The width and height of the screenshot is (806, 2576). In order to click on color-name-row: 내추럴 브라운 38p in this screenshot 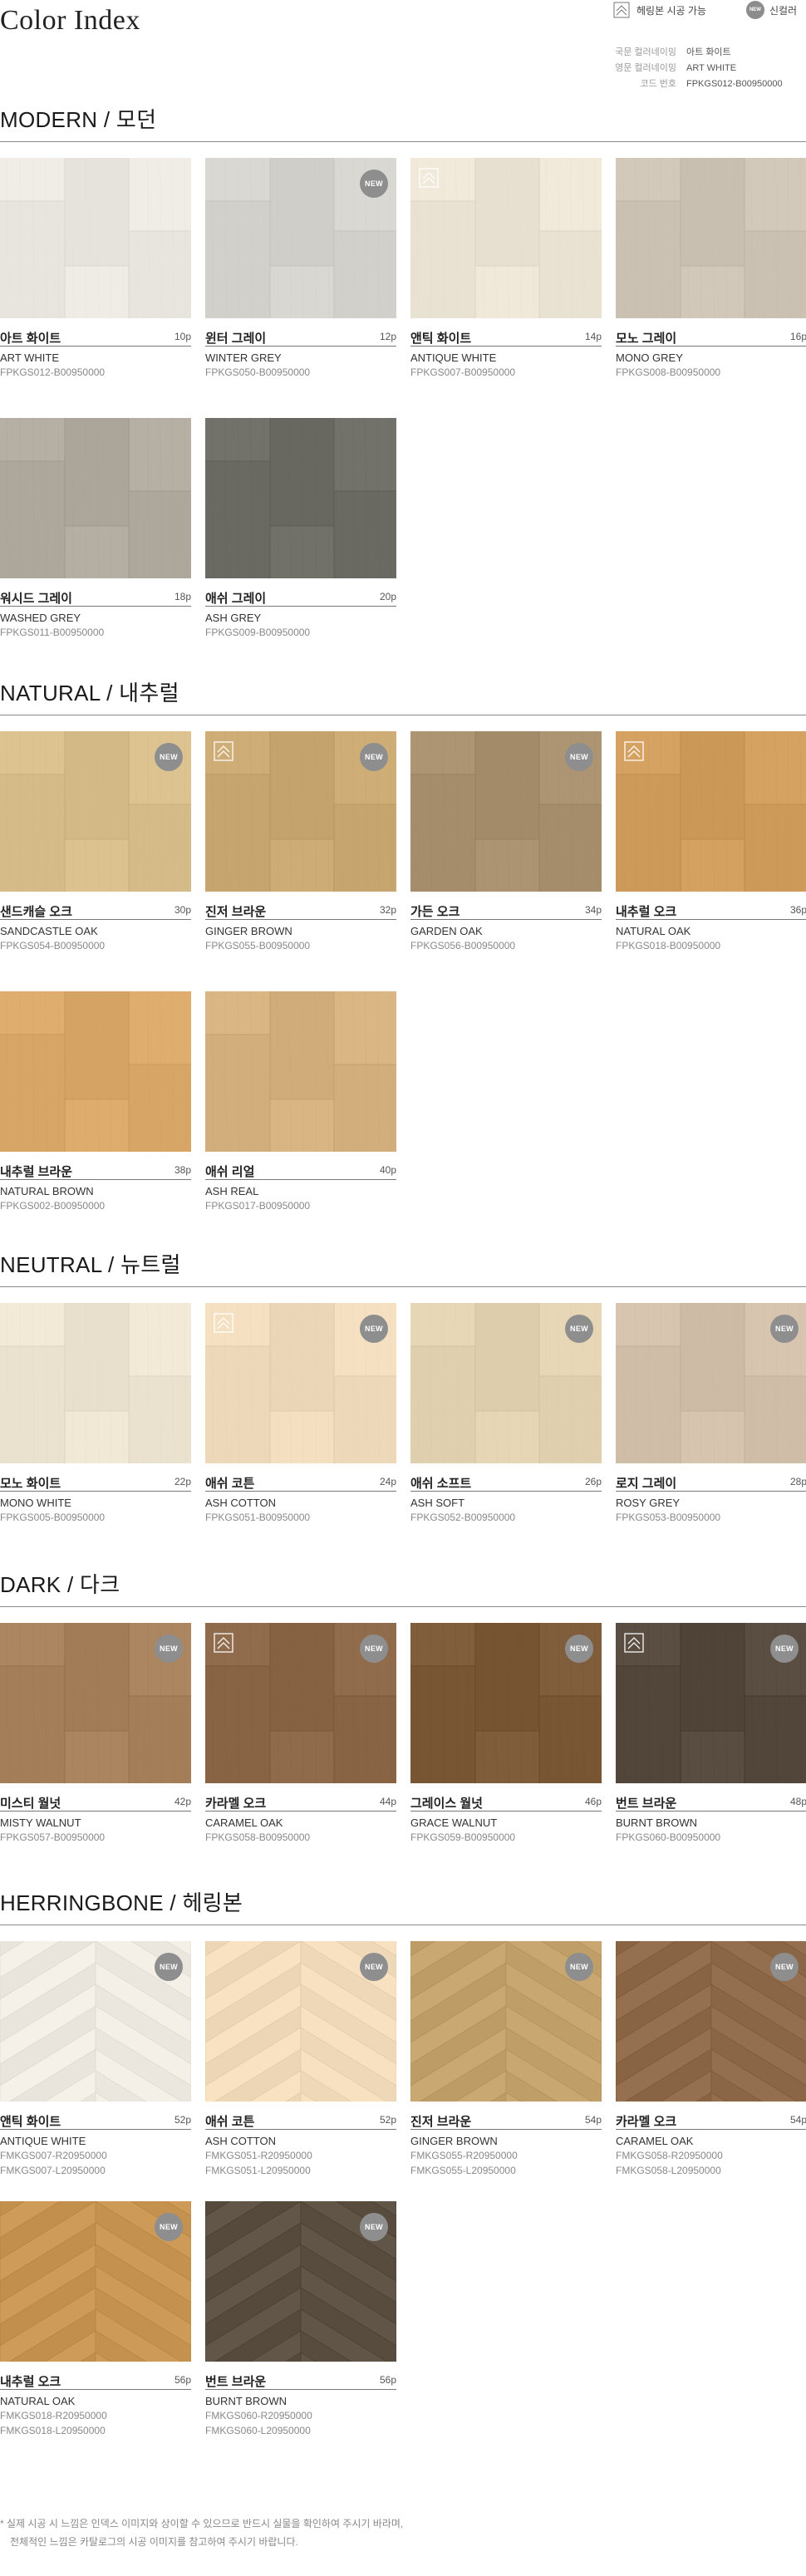, I will do `click(95, 1166)`.